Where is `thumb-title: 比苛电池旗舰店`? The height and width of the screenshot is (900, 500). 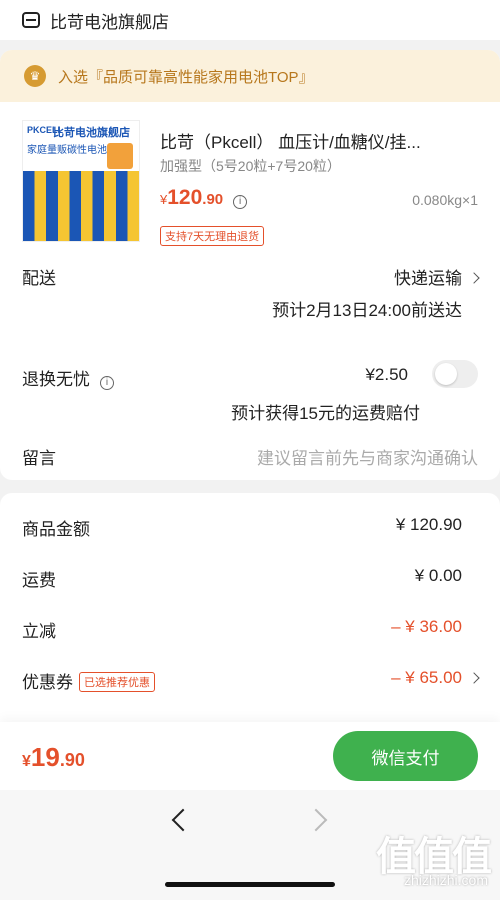 thumb-title: 比苛电池旗舰店 is located at coordinates (91, 133).